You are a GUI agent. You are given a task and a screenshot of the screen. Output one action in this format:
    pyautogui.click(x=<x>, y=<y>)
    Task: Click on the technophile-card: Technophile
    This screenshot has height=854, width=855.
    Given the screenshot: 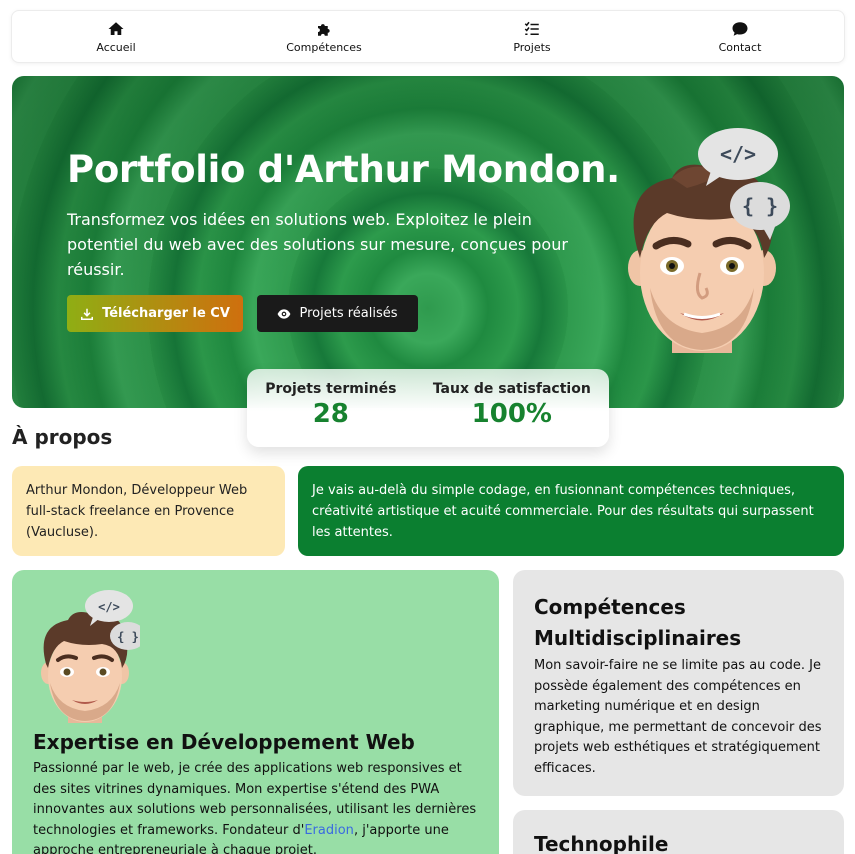 What is the action you would take?
    pyautogui.click(x=678, y=832)
    